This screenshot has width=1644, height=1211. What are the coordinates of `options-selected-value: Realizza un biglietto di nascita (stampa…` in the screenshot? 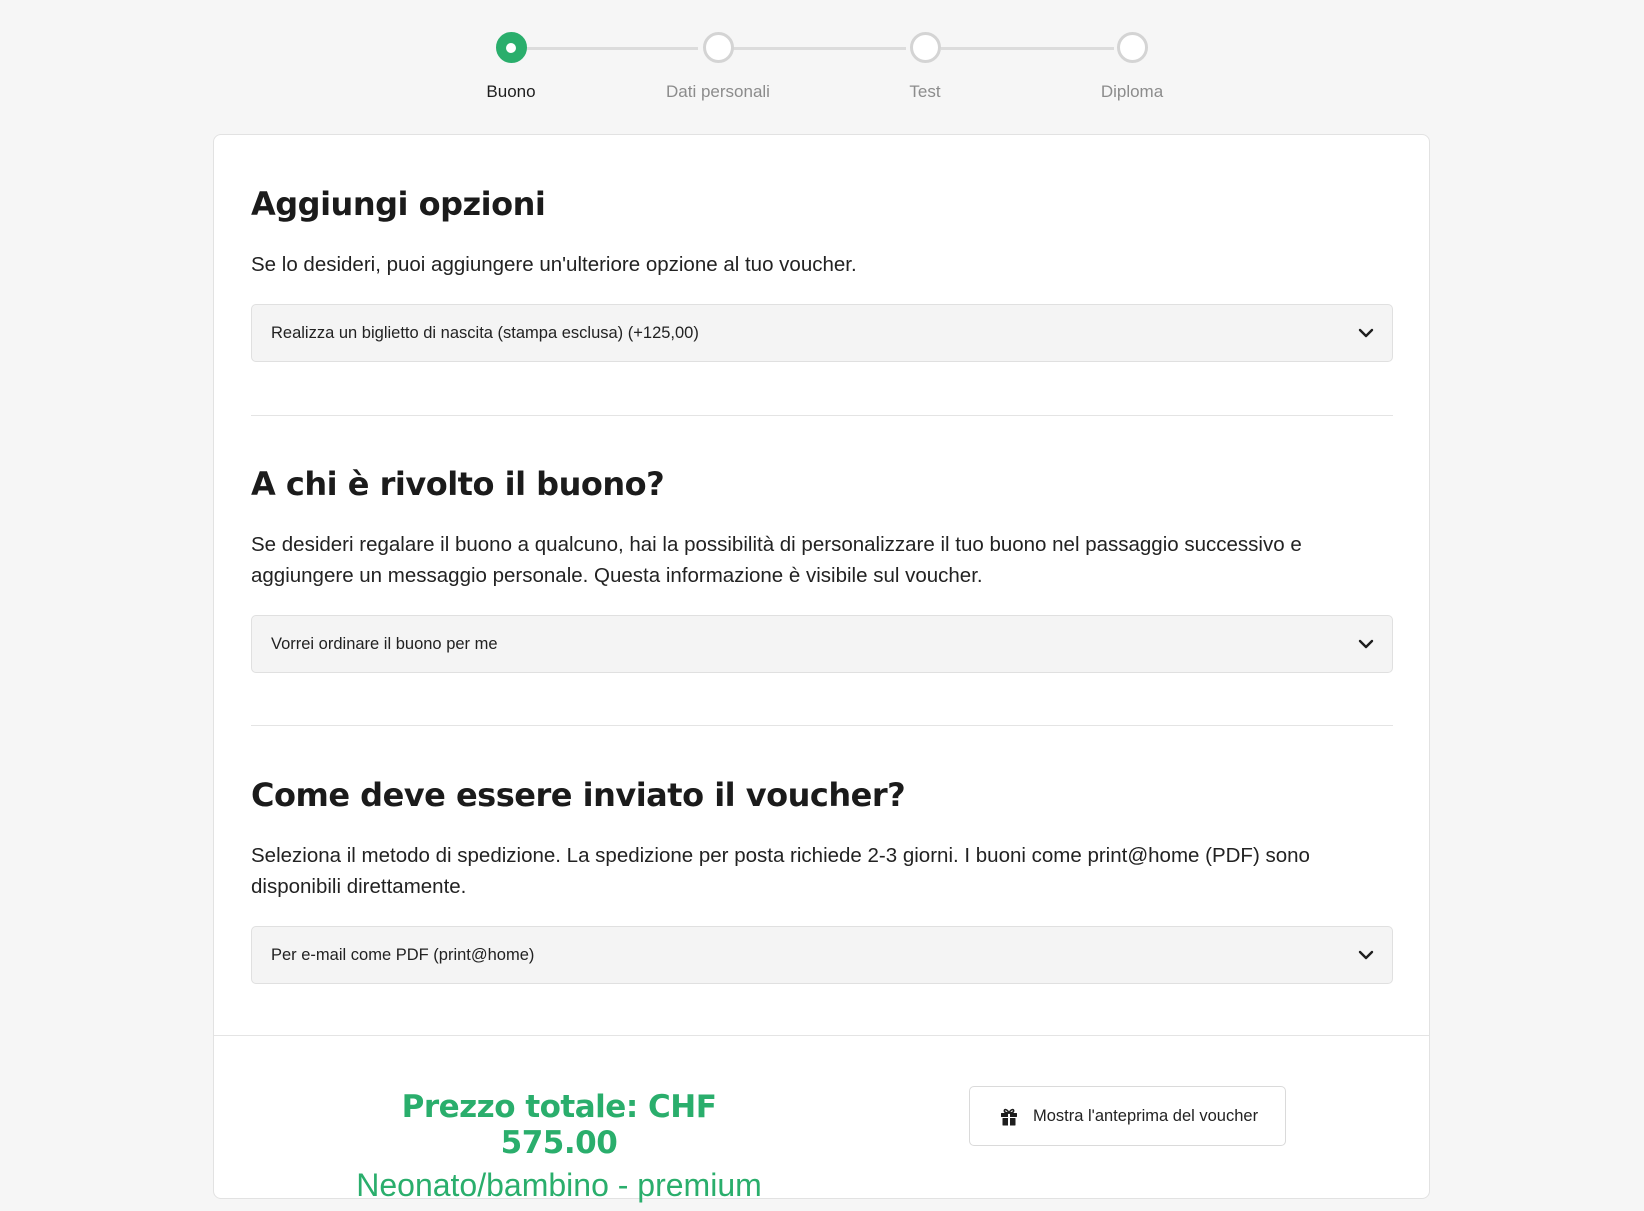 It's located at (485, 332).